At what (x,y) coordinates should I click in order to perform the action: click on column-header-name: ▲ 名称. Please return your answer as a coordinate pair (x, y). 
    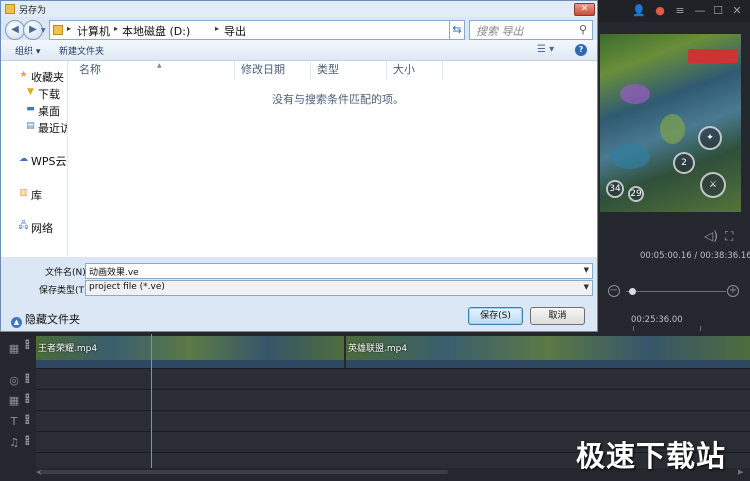
    Looking at the image, I should click on (154, 71).